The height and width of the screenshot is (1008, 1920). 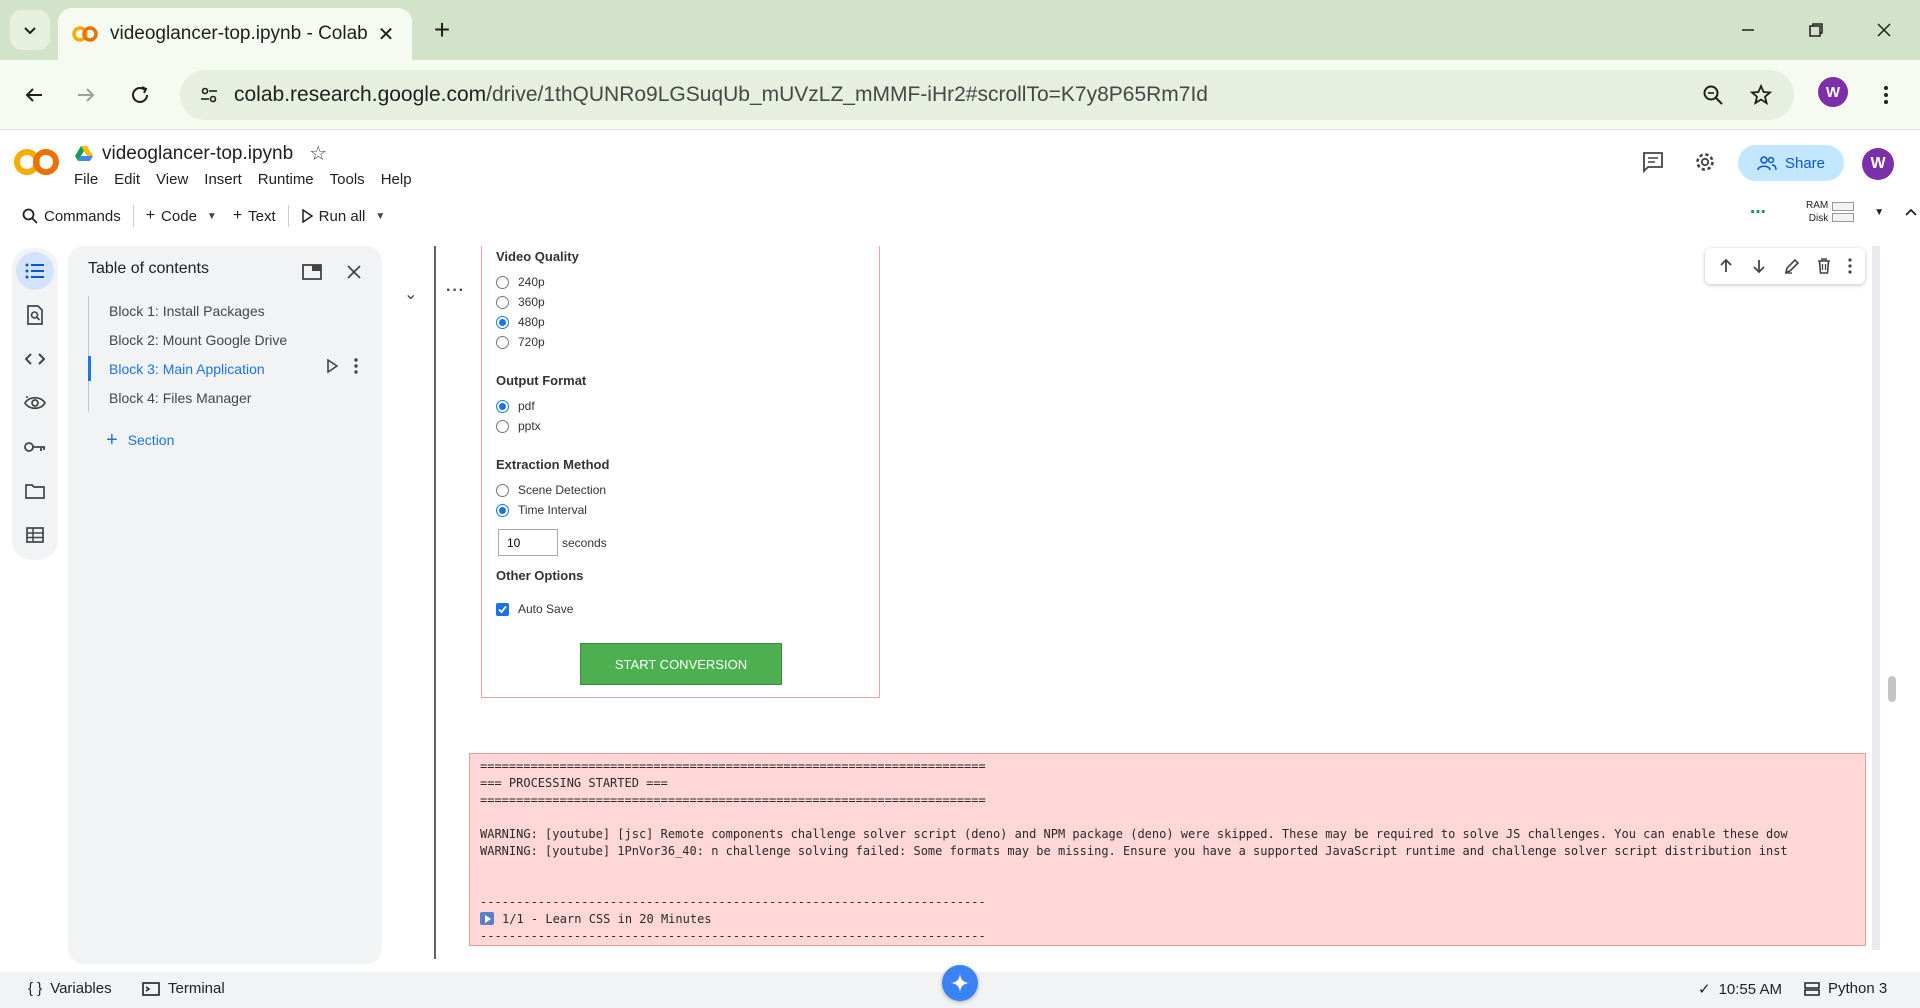 I want to click on delete-icon, so click(x=1824, y=266).